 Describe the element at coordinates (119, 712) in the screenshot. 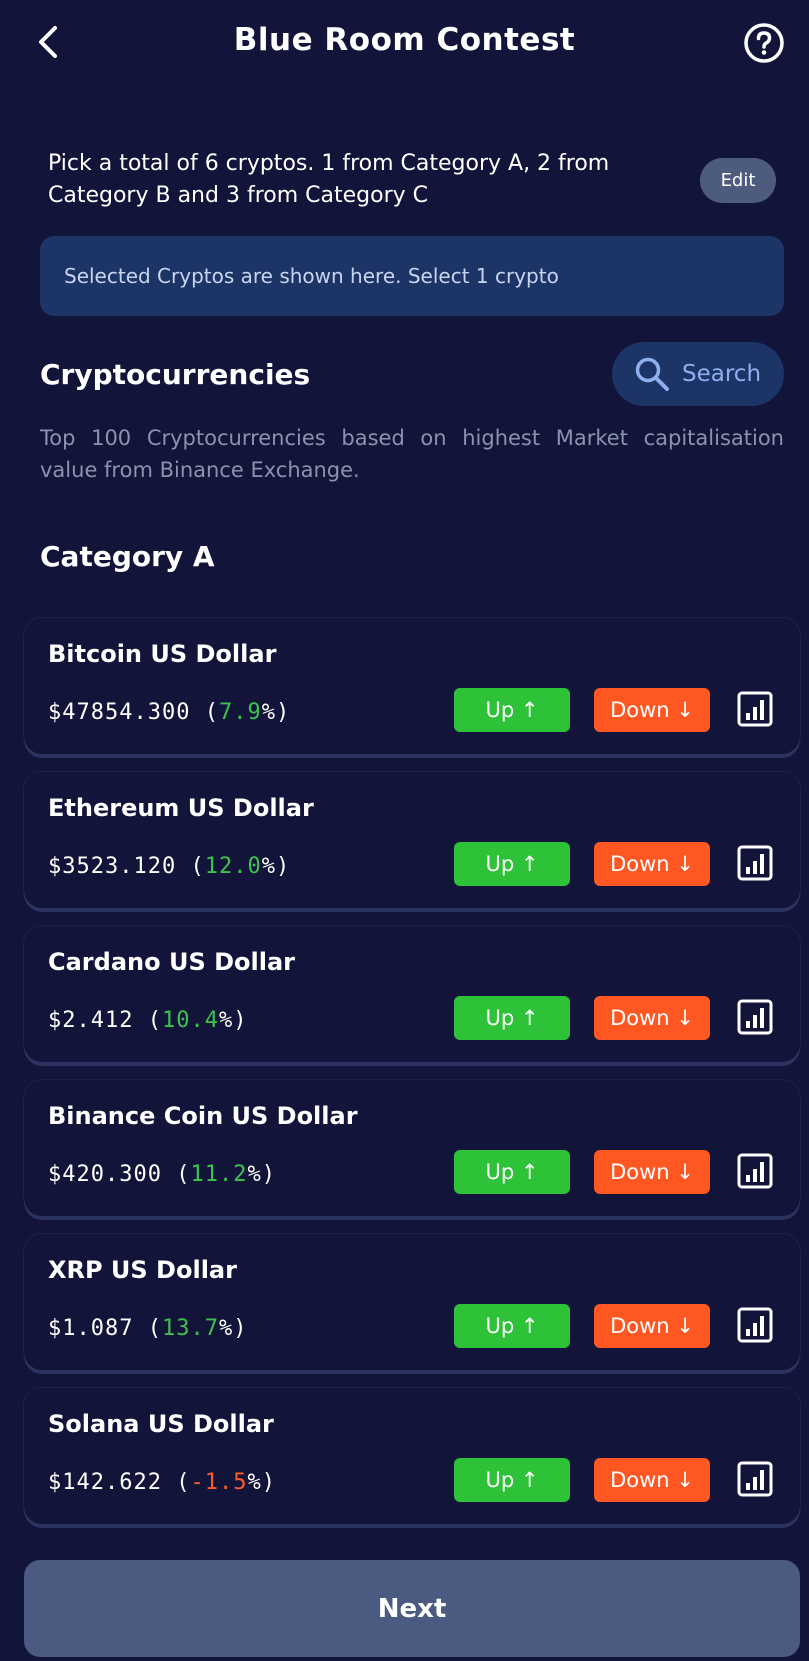

I see `crypto-price: $47854.300` at that location.